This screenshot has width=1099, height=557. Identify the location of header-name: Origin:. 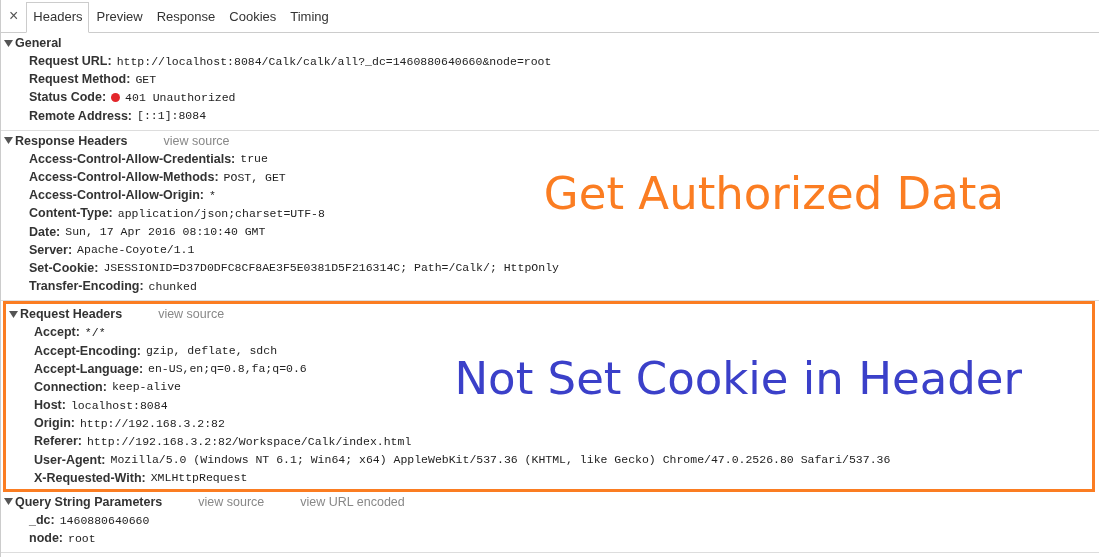
(54, 423).